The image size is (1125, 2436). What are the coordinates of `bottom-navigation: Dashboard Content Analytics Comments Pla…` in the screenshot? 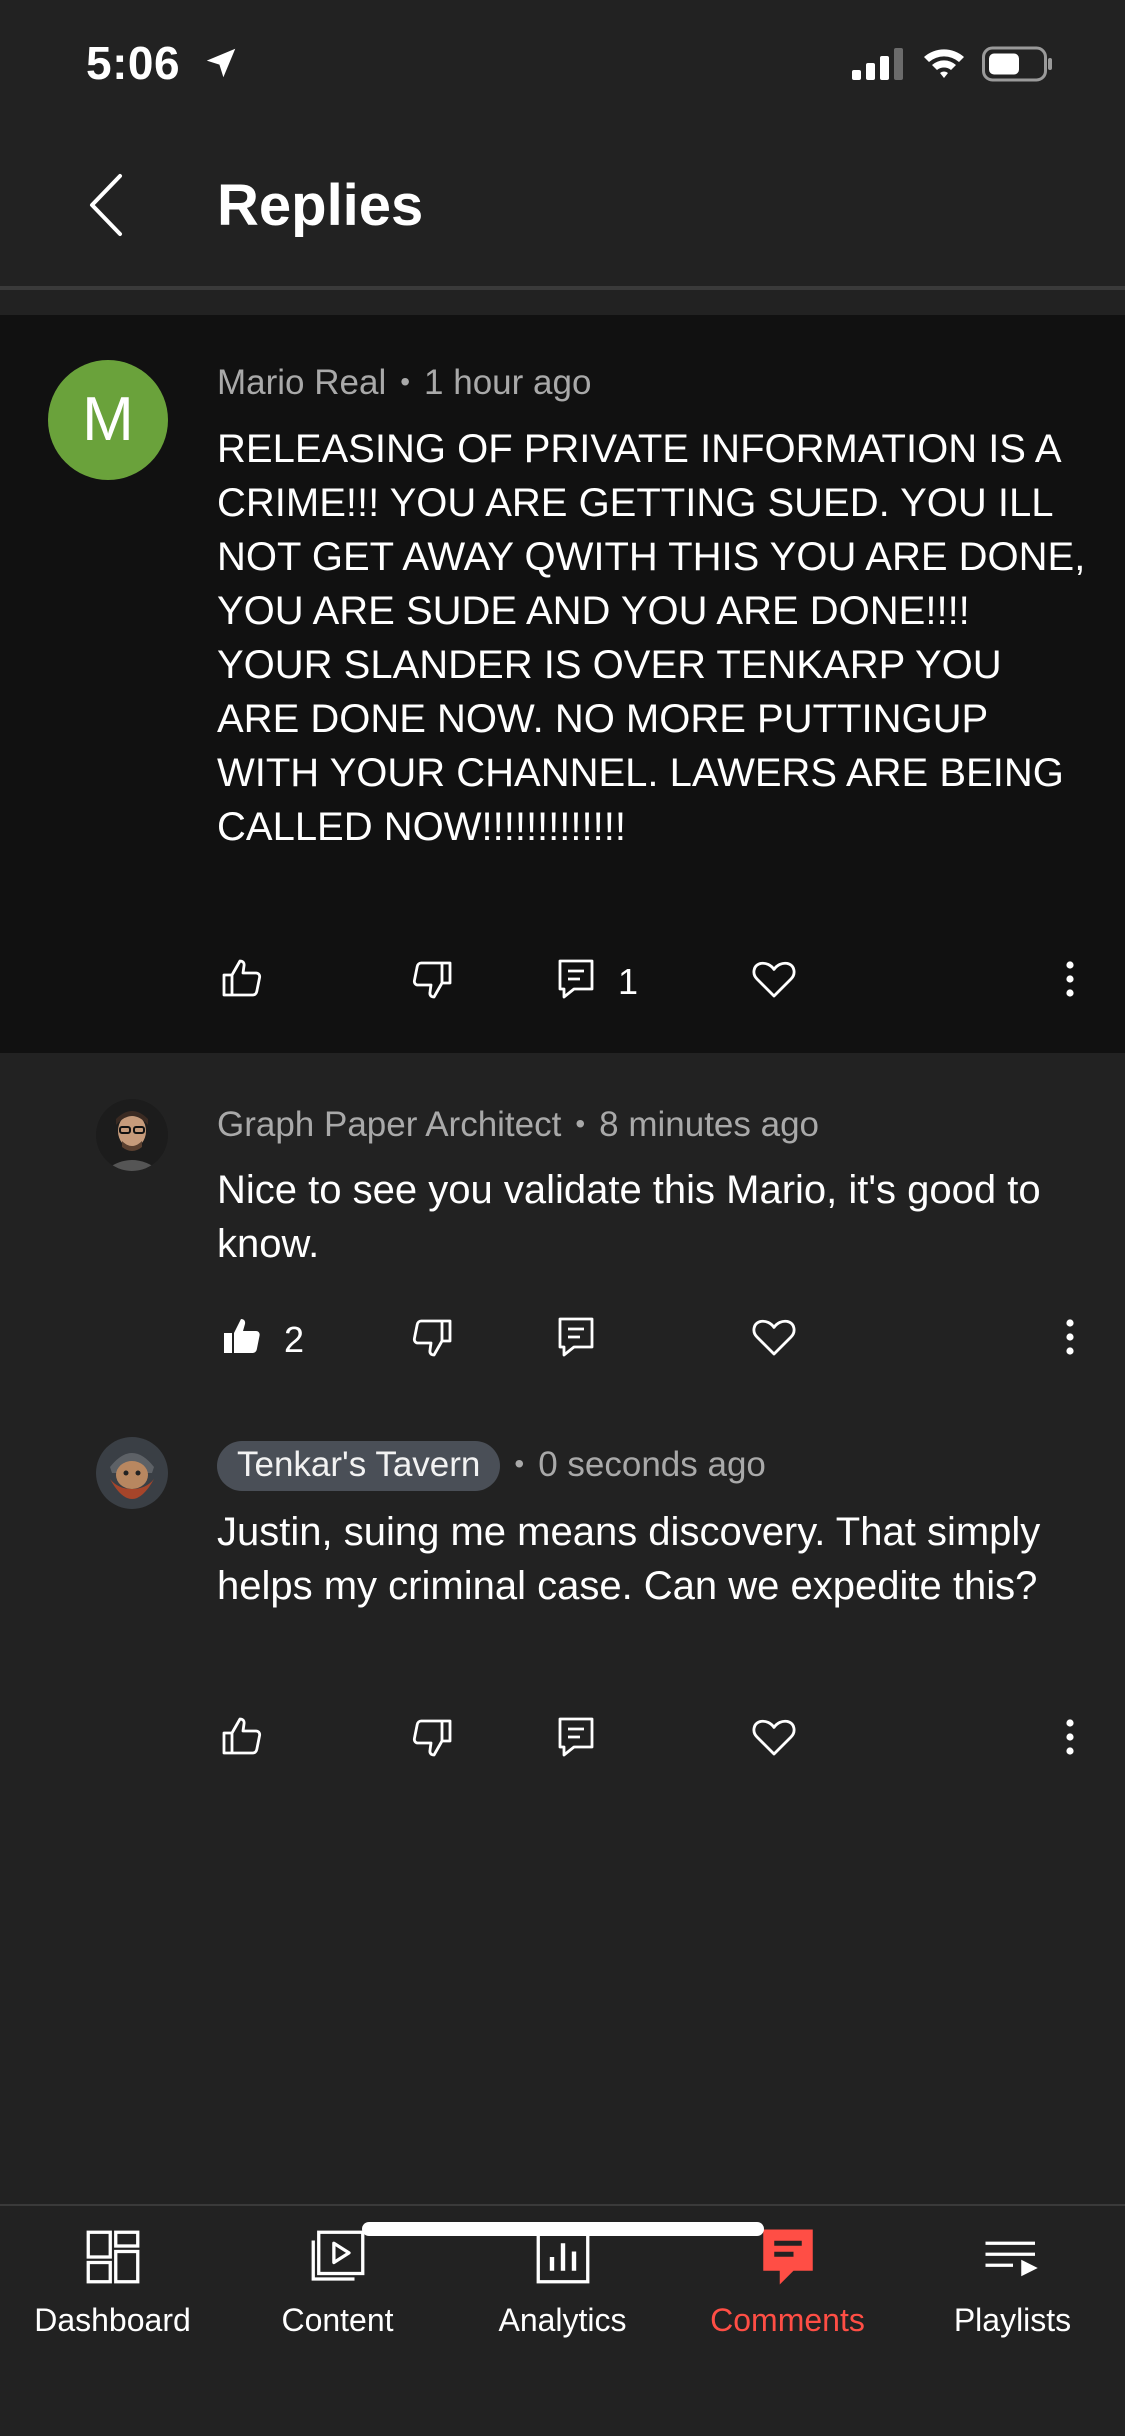 It's located at (562, 2320).